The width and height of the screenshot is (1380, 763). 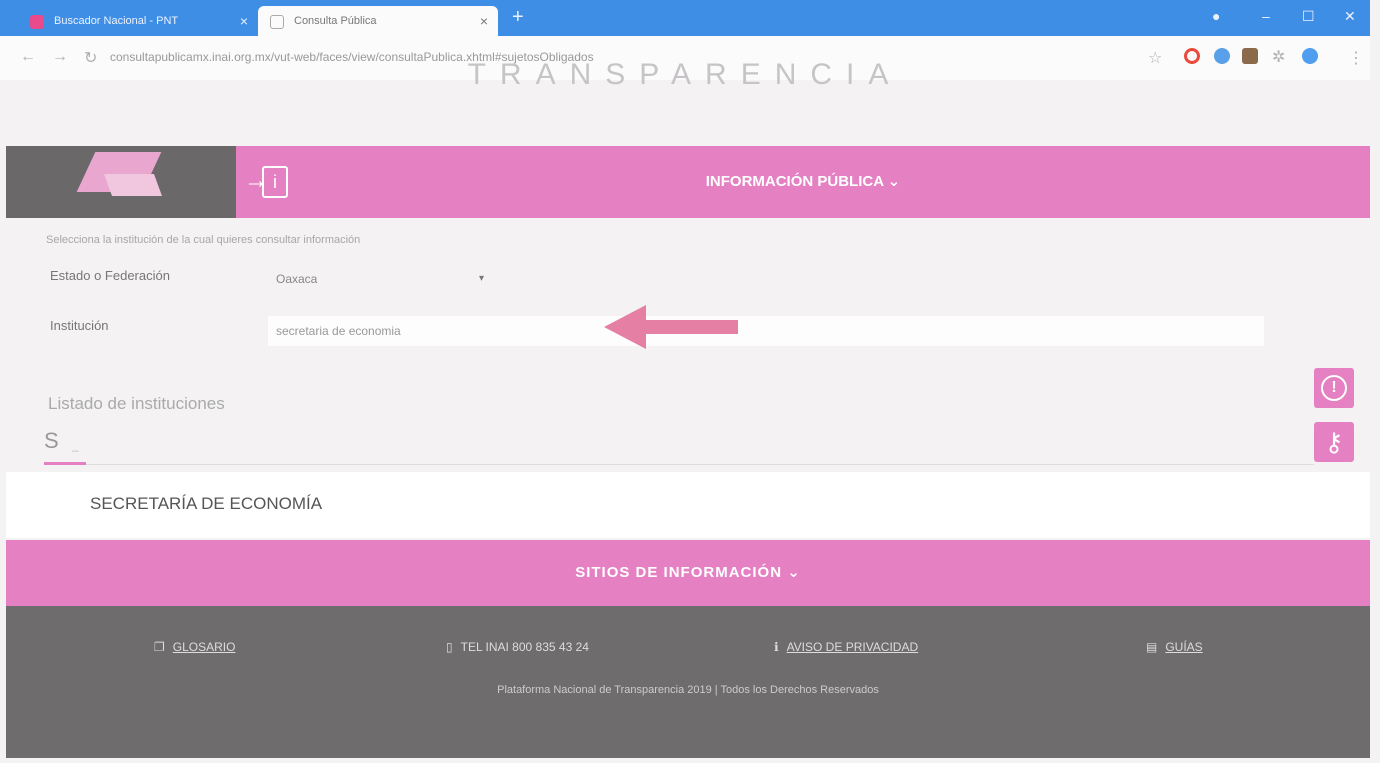 What do you see at coordinates (159, 647) in the screenshot?
I see `book-icon: ❐` at bounding box center [159, 647].